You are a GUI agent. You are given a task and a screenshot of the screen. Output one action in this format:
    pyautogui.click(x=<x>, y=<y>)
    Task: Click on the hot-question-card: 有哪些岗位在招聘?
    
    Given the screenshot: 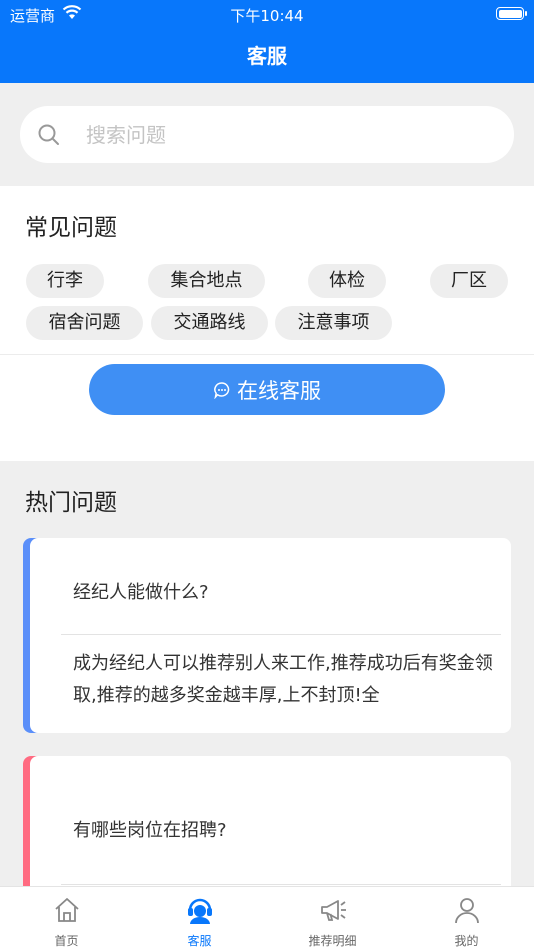 What is the action you would take?
    pyautogui.click(x=267, y=826)
    